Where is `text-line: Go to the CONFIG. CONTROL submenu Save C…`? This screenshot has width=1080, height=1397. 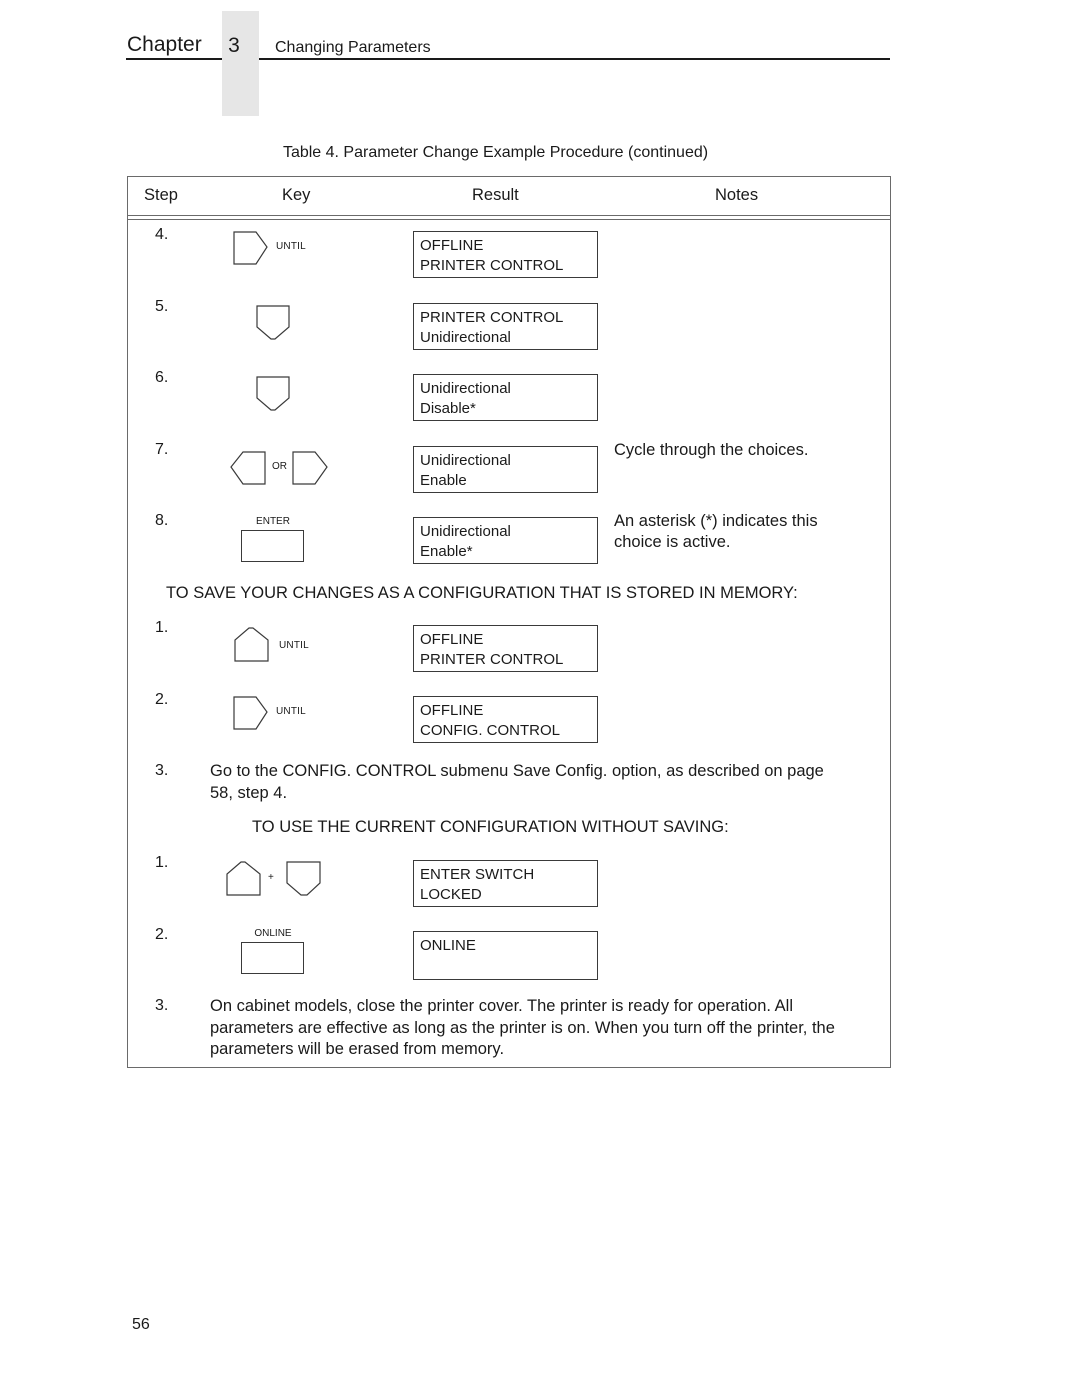 text-line: Go to the CONFIG. CONTROL submenu Save C… is located at coordinates (517, 771).